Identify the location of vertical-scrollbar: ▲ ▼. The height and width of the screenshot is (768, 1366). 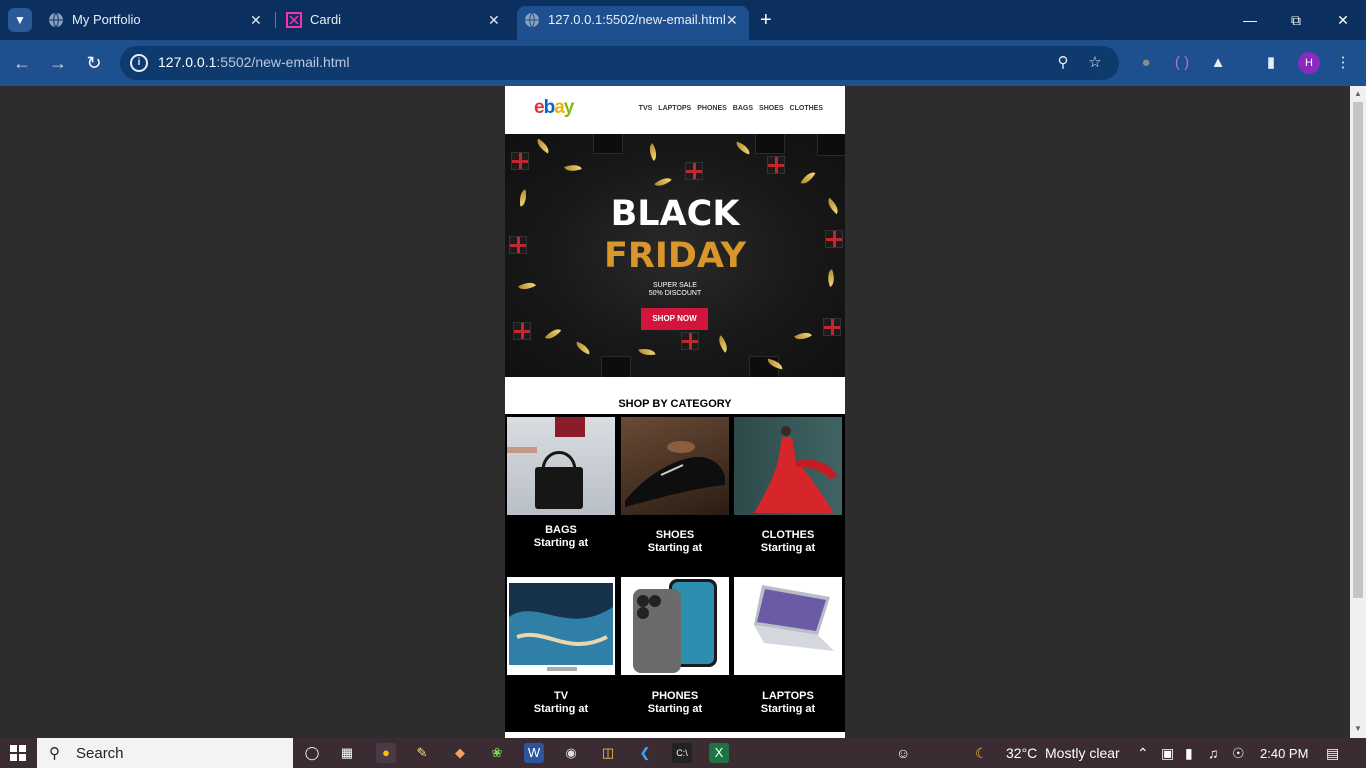
(1358, 412).